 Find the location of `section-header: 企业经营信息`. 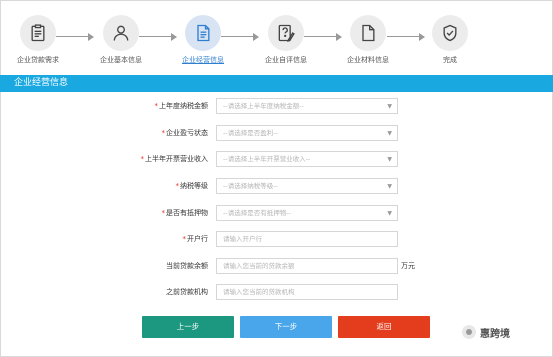

section-header: 企业经营信息 is located at coordinates (276, 83).